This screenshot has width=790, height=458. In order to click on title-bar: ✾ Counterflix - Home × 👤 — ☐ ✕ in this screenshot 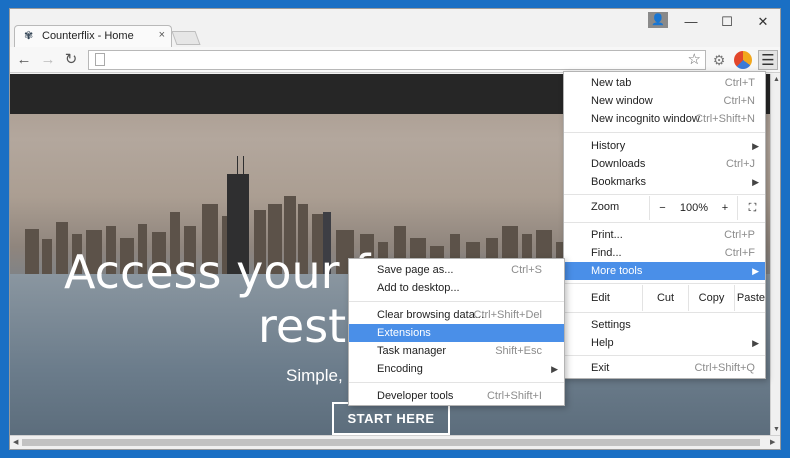, I will do `click(395, 28)`.